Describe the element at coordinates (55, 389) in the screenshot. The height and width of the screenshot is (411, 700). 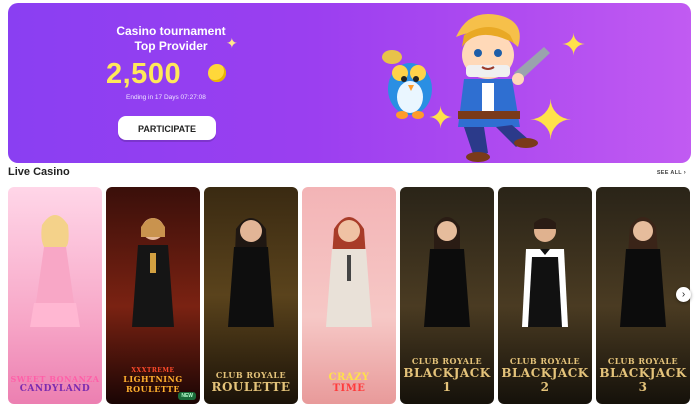
I see `game-logo-main: CANDYLAND` at that location.